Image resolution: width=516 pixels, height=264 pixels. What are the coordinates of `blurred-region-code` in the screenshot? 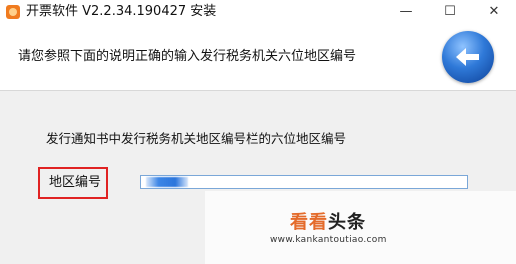 It's located at (167, 182).